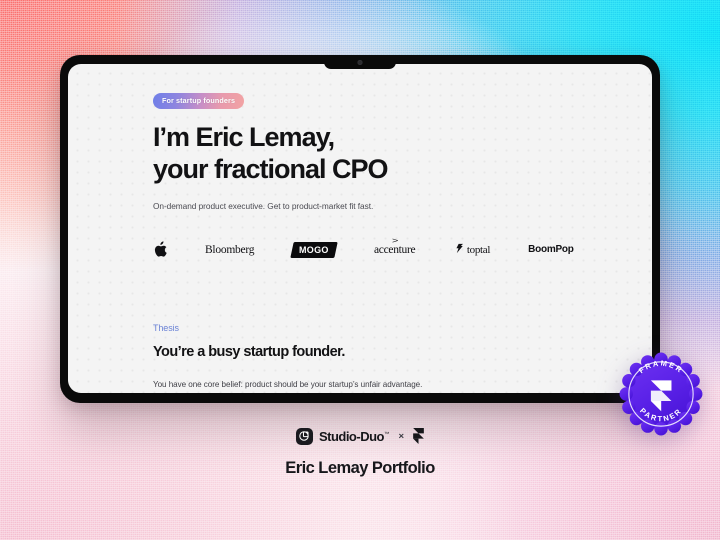 The image size is (720, 540). I want to click on trademark-symbol: ™, so click(386, 434).